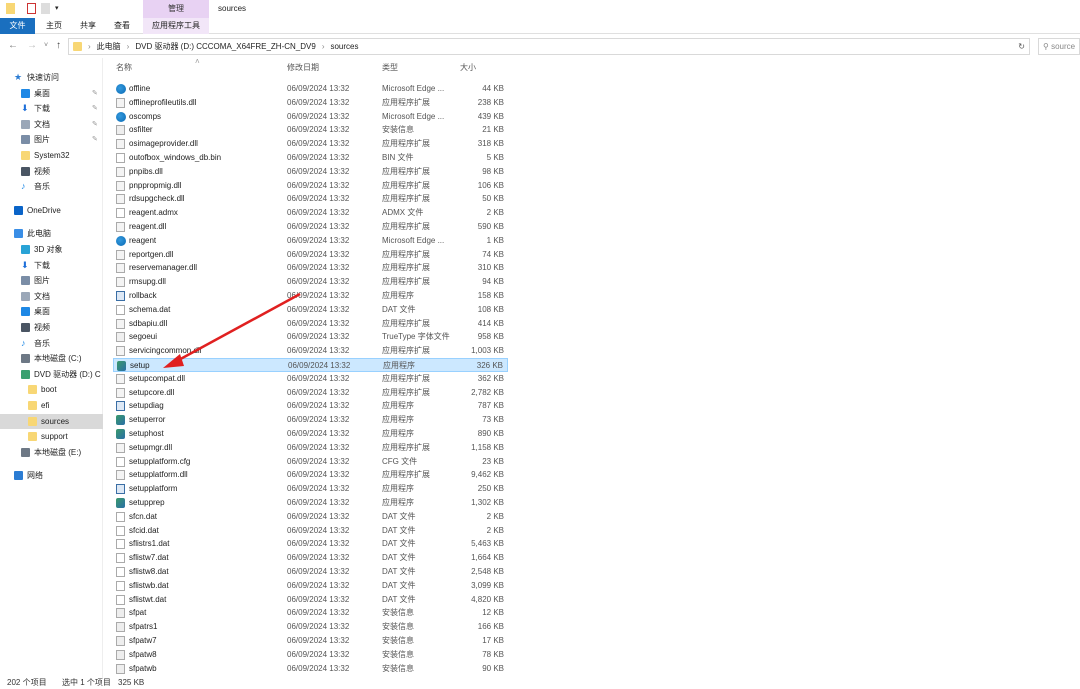  I want to click on arrow-head, so click(173, 361).